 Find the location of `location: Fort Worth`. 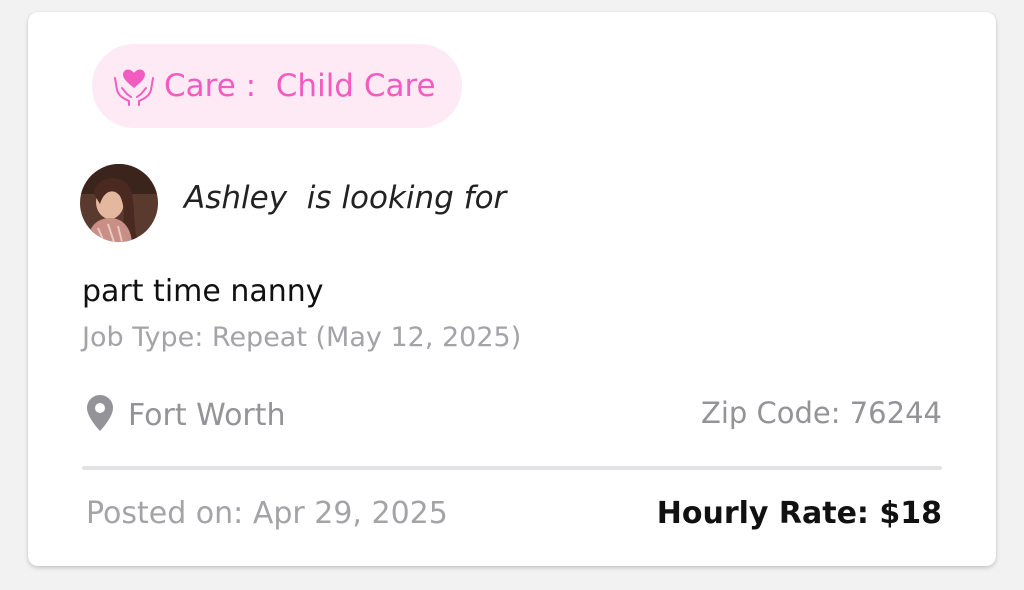

location: Fort Worth is located at coordinates (186, 415).